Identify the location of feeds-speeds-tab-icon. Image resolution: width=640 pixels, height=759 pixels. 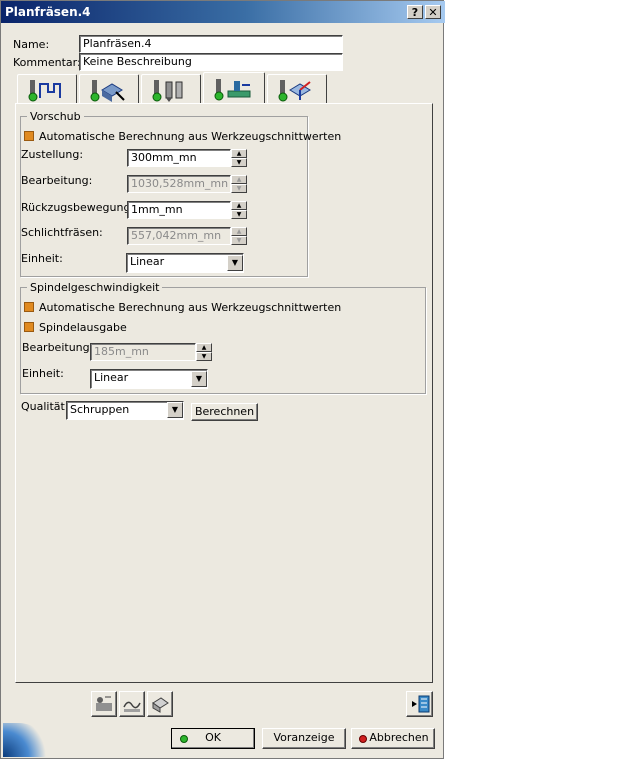
(232, 90).